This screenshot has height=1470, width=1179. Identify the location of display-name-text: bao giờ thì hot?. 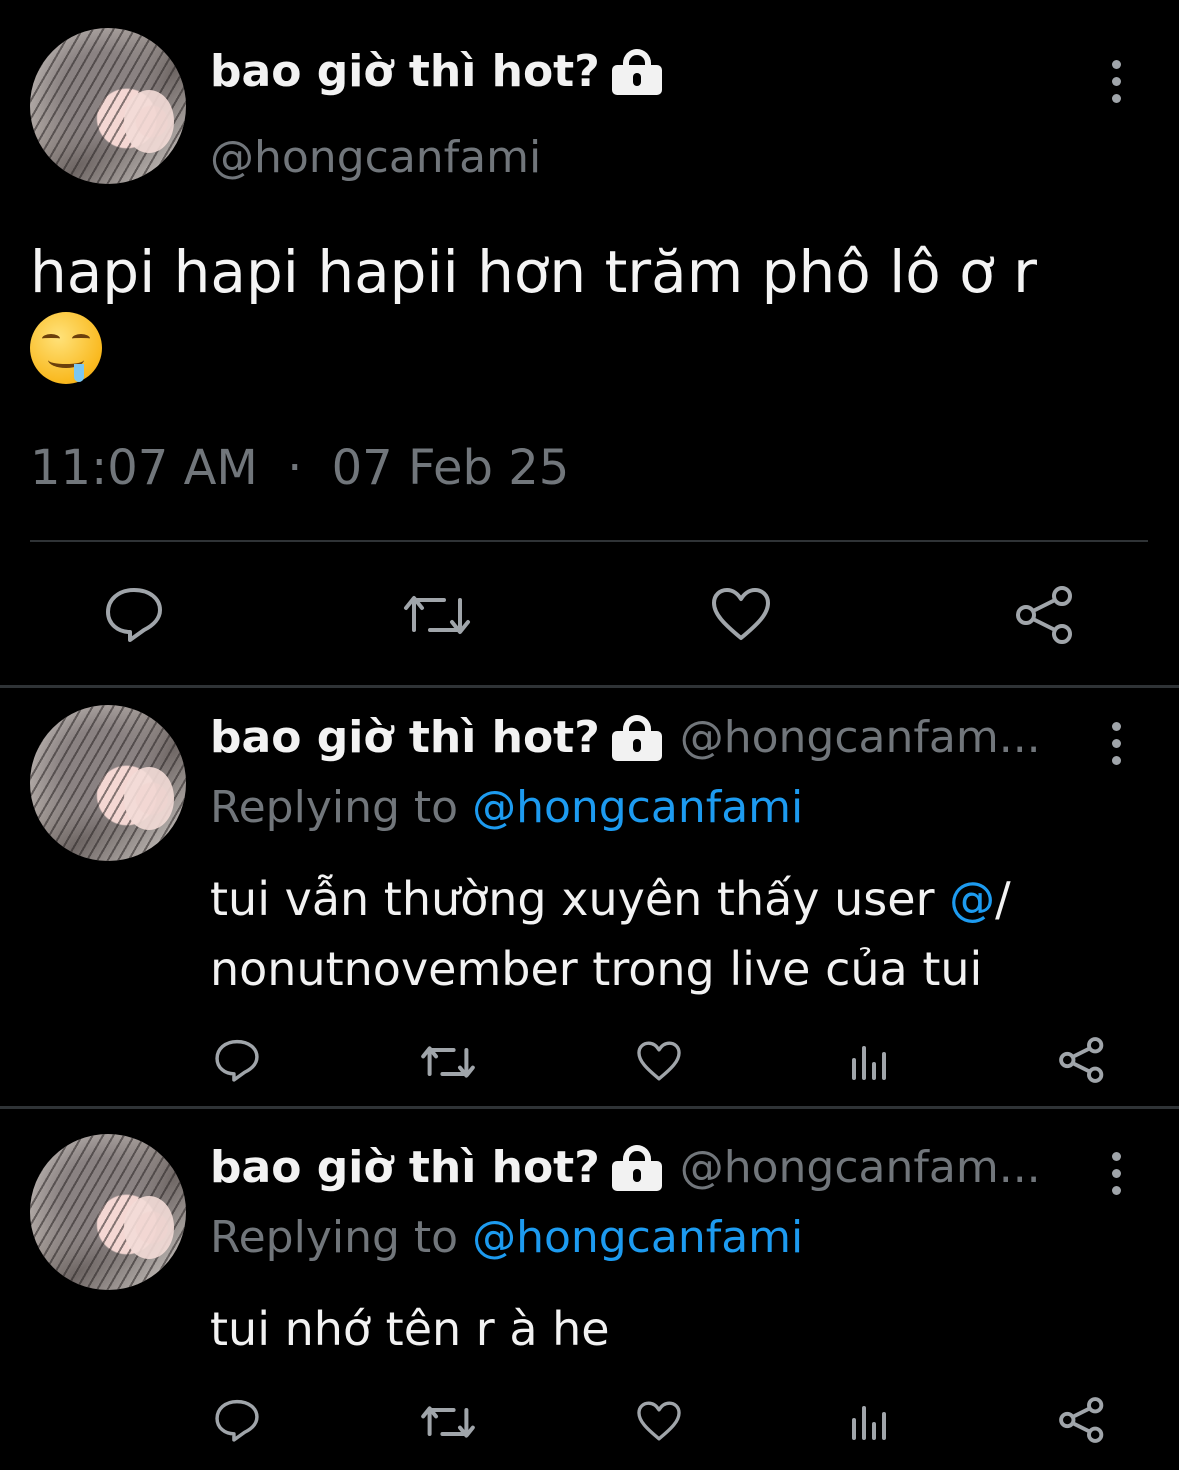
(405, 71).